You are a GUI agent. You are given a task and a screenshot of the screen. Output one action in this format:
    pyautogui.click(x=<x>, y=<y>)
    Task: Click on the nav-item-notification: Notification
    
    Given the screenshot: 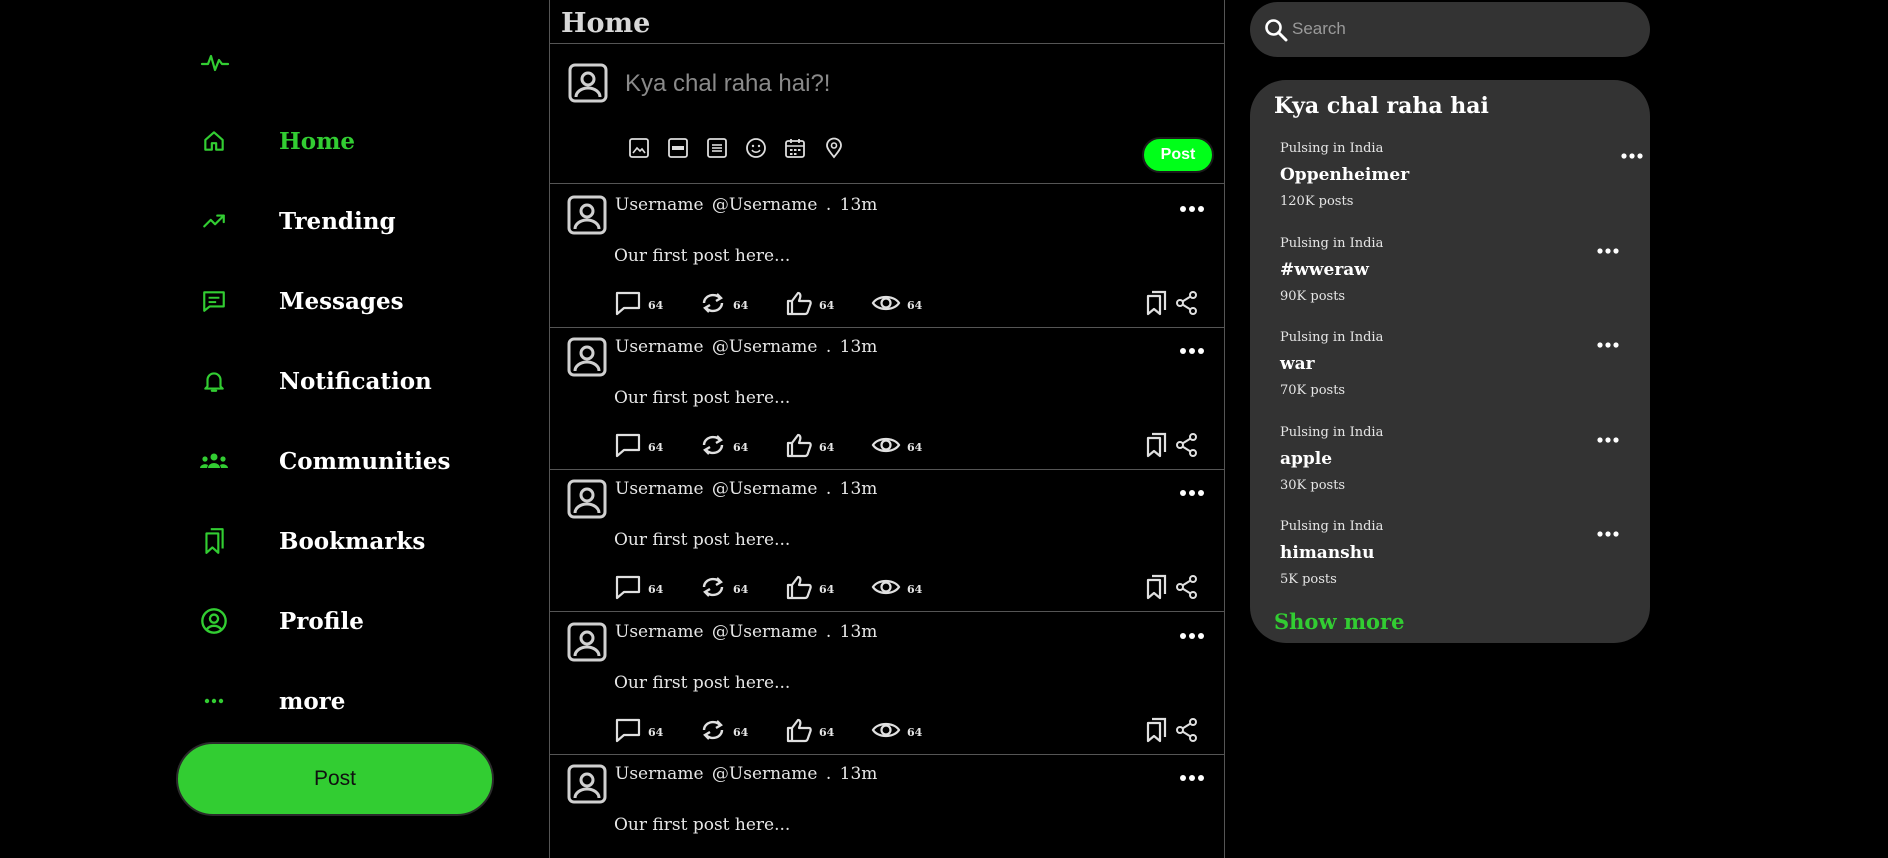 What is the action you would take?
    pyautogui.click(x=363, y=381)
    